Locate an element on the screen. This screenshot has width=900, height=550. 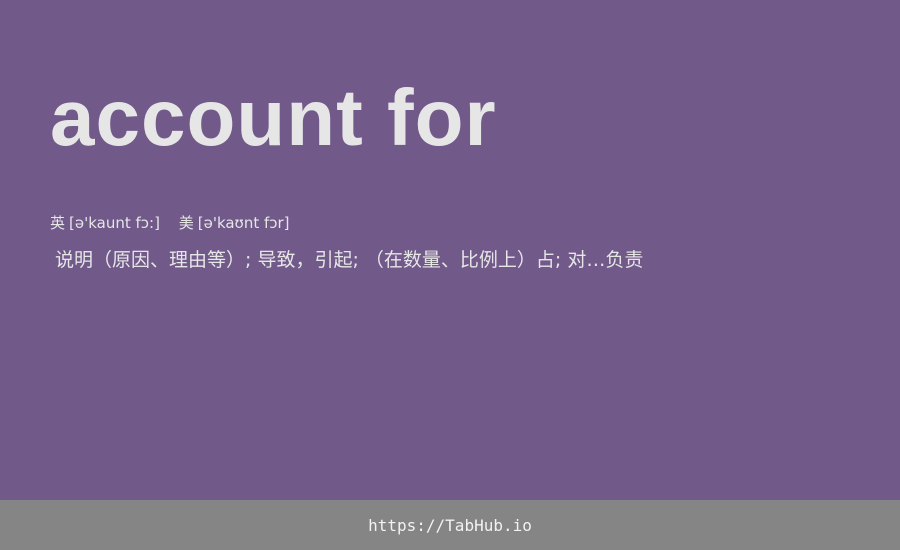
pronunciation-us-ipa: [ə'kaʊnt fɔr] is located at coordinates (243, 223).